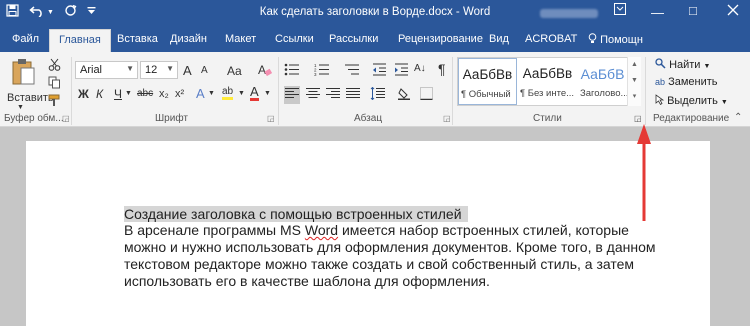 This screenshot has height=326, width=750. Describe the element at coordinates (693, 10) in the screenshot. I see `maximize-button: □` at that location.